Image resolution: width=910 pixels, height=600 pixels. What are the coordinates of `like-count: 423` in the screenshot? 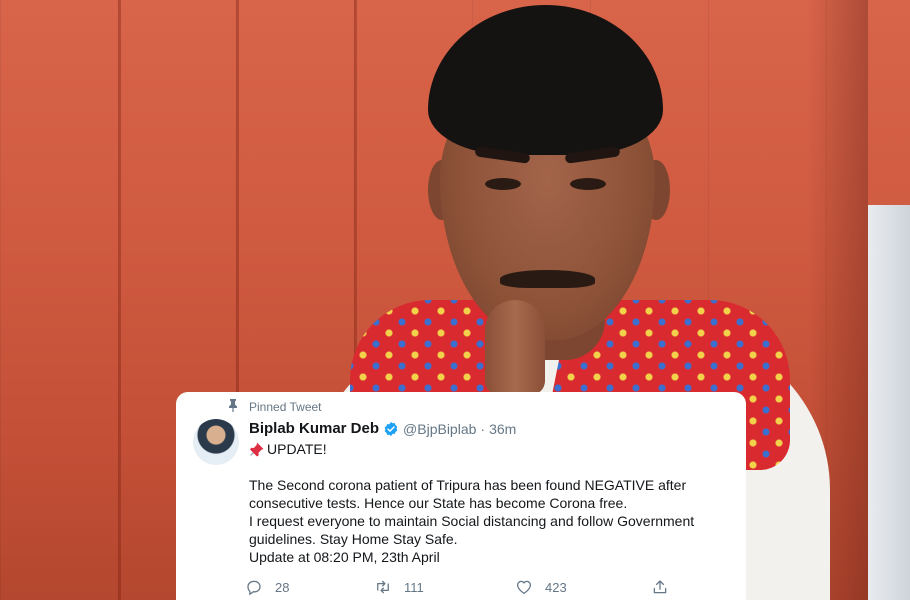 It's located at (556, 587).